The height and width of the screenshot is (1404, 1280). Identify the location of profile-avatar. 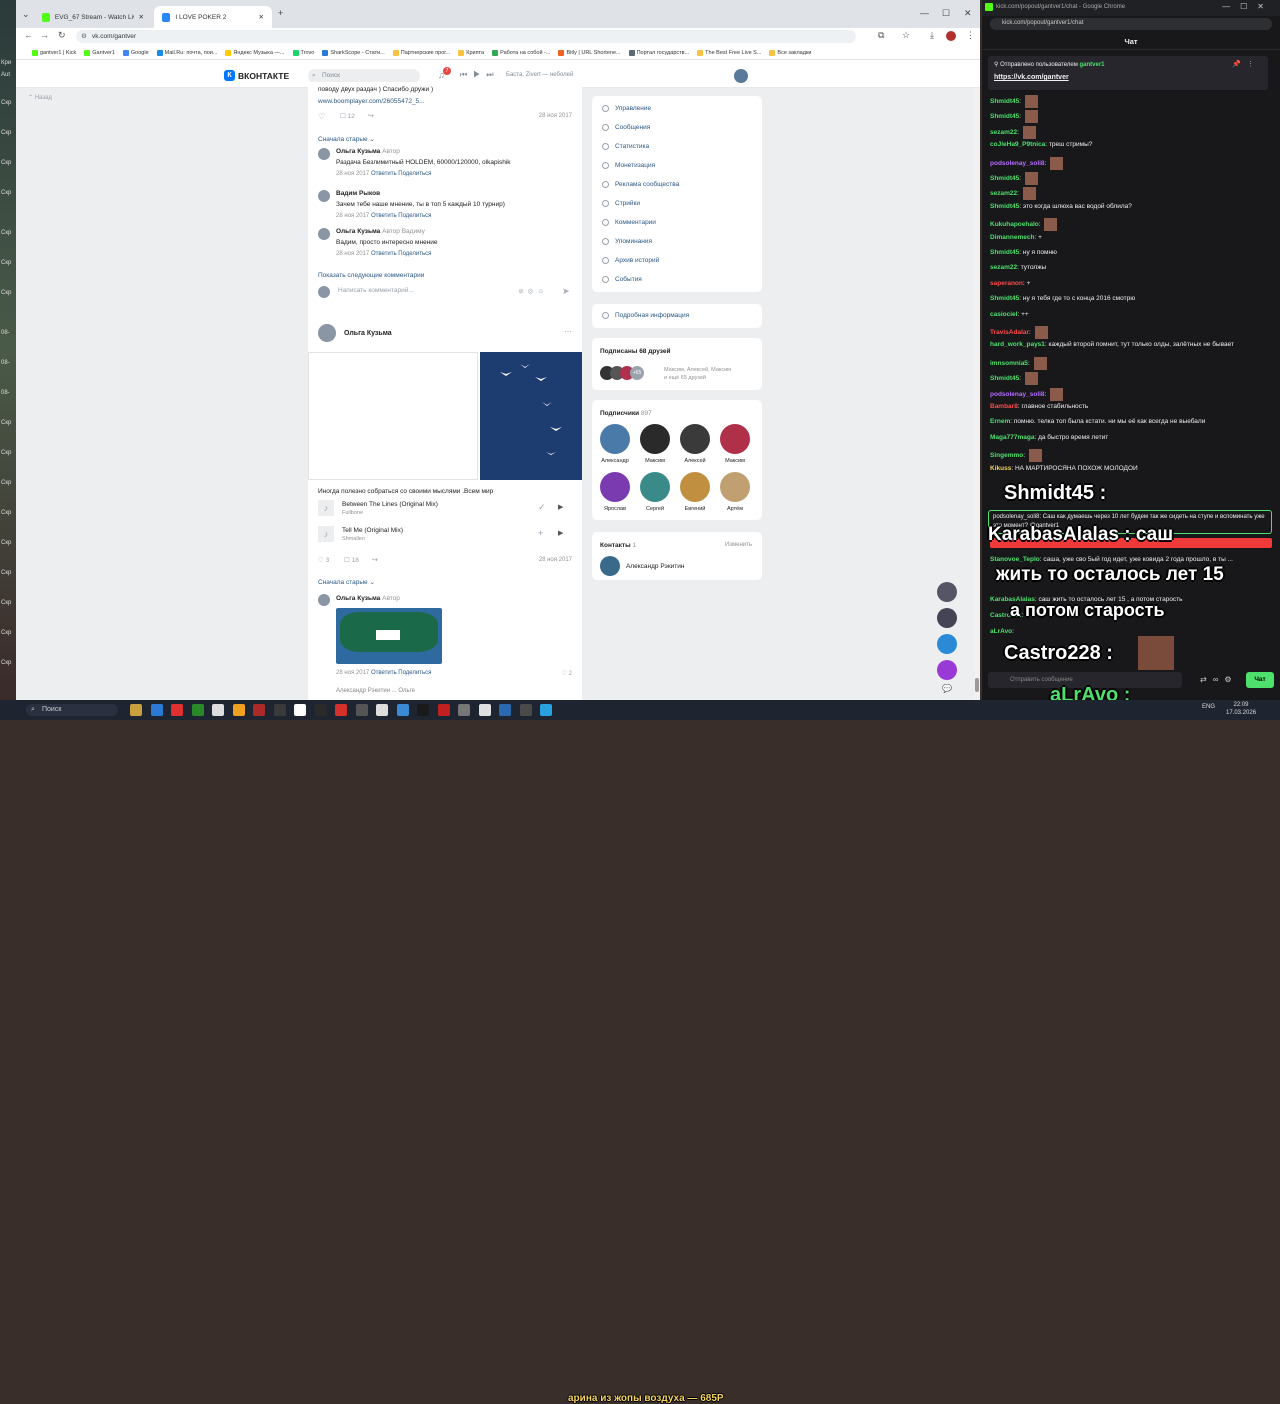
(951, 36).